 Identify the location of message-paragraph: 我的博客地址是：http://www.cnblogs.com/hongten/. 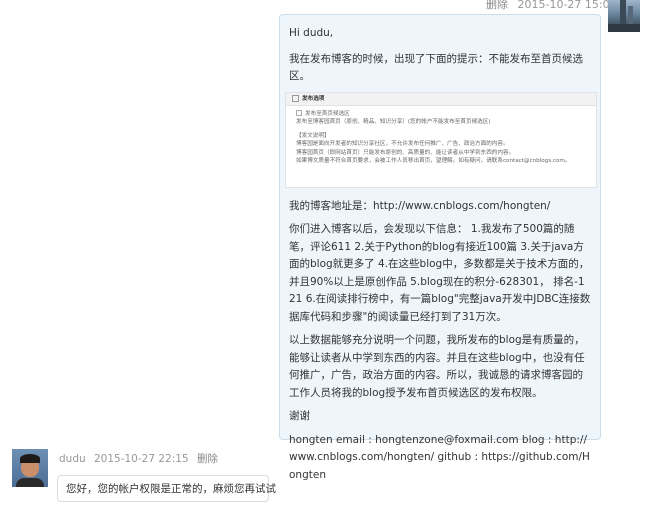
(420, 205).